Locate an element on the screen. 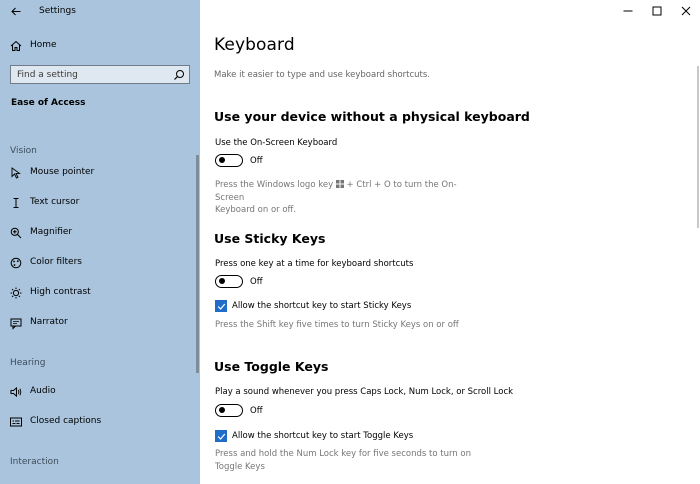 This screenshot has height=484, width=700. sidebar-item-color-filters: Color filters is located at coordinates (98, 263).